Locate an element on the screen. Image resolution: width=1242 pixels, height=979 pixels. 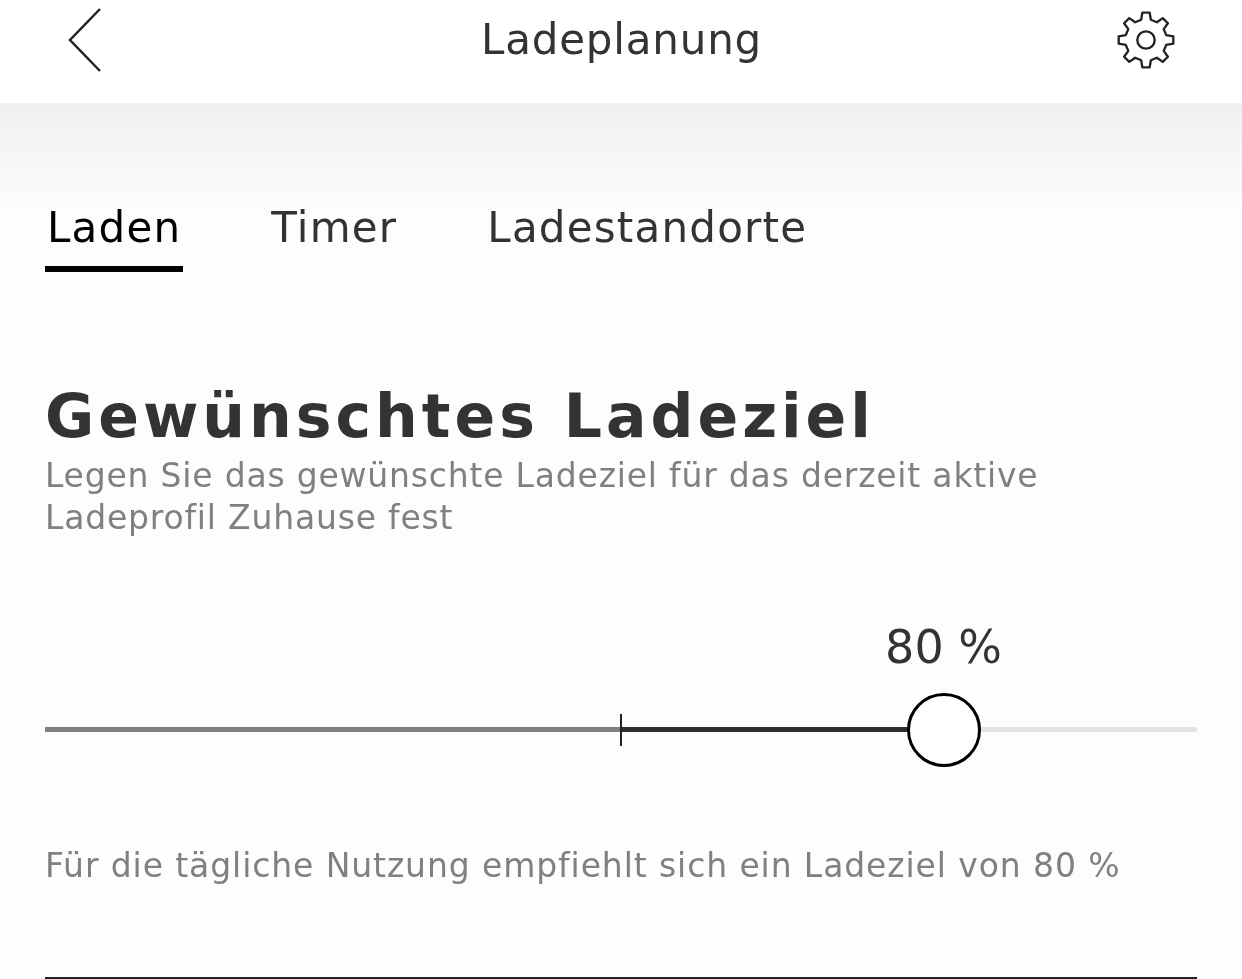
settings-icon is located at coordinates (1146, 40).